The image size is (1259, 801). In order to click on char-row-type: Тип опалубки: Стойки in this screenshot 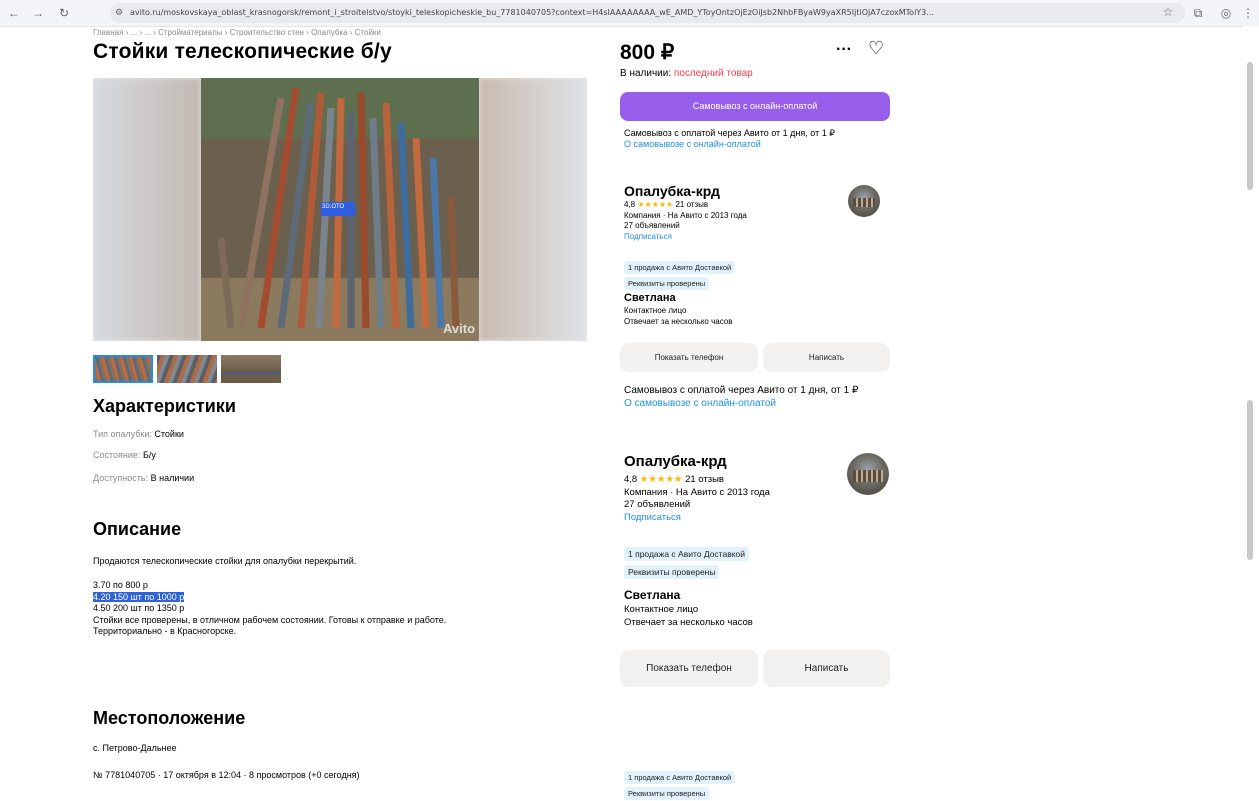, I will do `click(138, 434)`.